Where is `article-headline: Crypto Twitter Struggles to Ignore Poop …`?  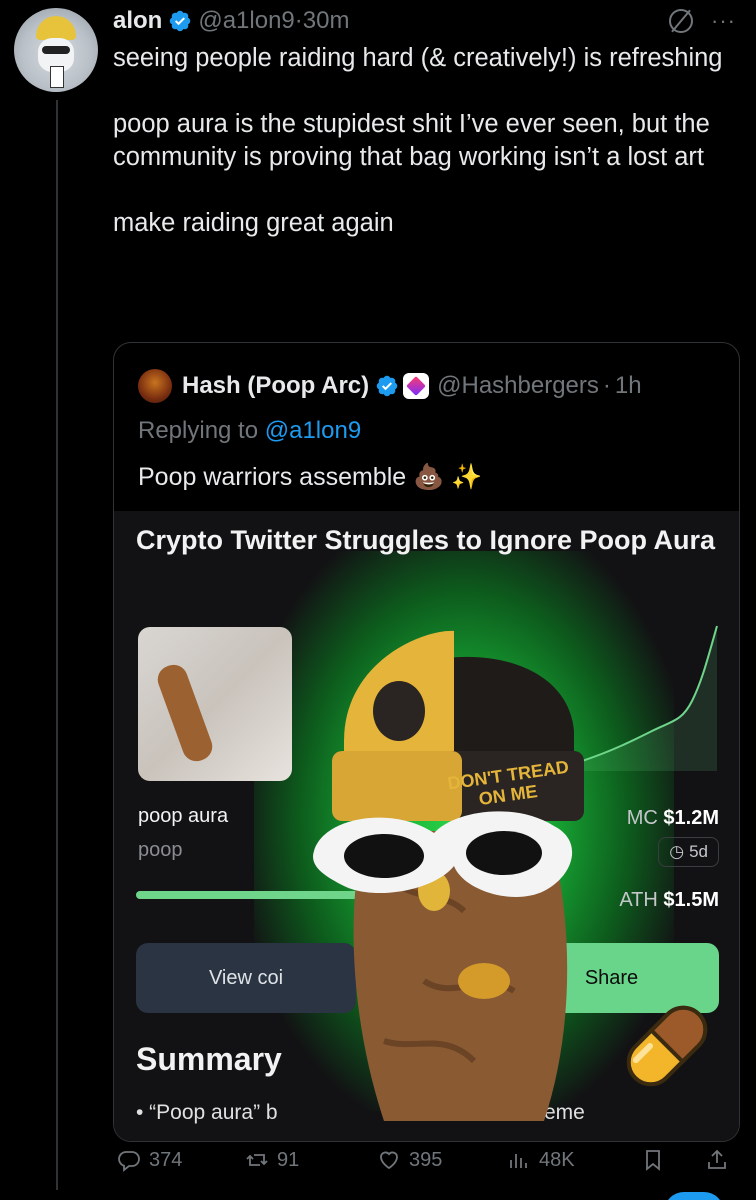 article-headline: Crypto Twitter Struggles to Ignore Poop … is located at coordinates (426, 540).